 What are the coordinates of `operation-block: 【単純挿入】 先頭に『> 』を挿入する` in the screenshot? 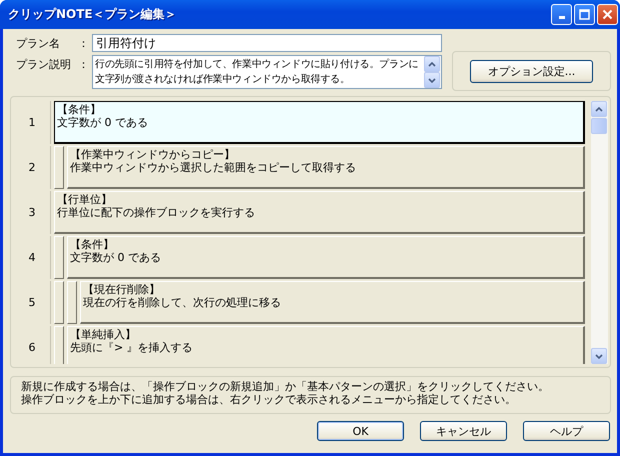 It's located at (326, 345).